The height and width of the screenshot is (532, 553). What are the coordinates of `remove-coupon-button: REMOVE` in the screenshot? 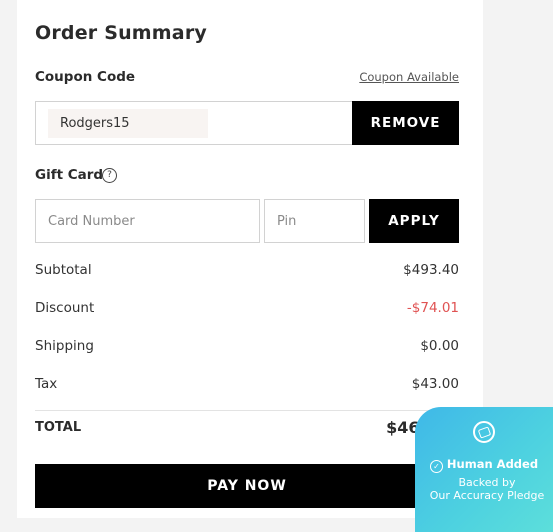 It's located at (405, 123).